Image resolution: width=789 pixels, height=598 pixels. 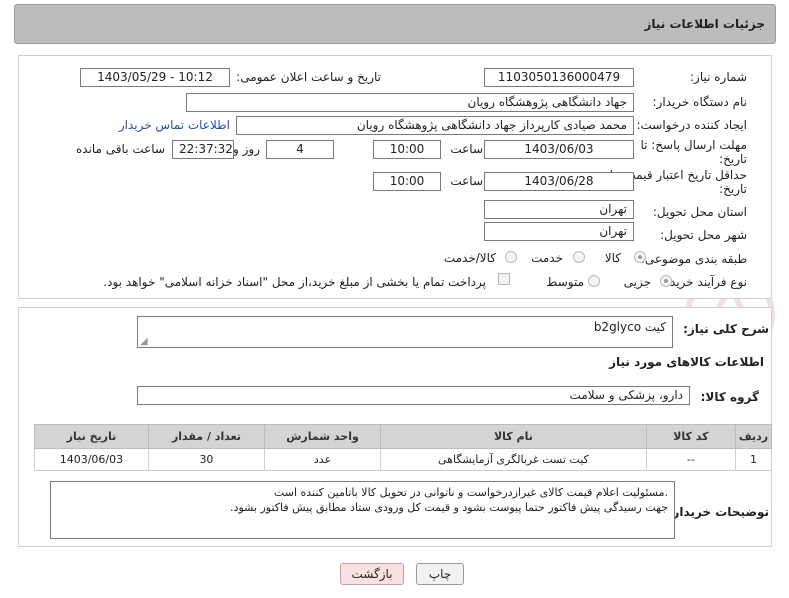 What do you see at coordinates (504, 279) in the screenshot?
I see `treasury-payment-checkbox` at bounding box center [504, 279].